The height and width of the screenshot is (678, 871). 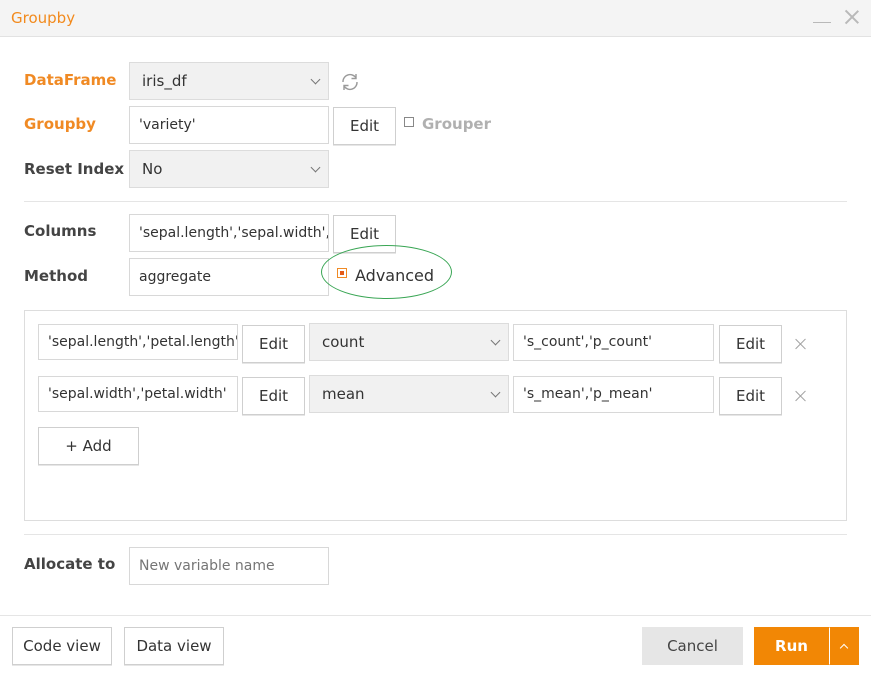 What do you see at coordinates (62, 646) in the screenshot?
I see `code-view-button: Code view` at bounding box center [62, 646].